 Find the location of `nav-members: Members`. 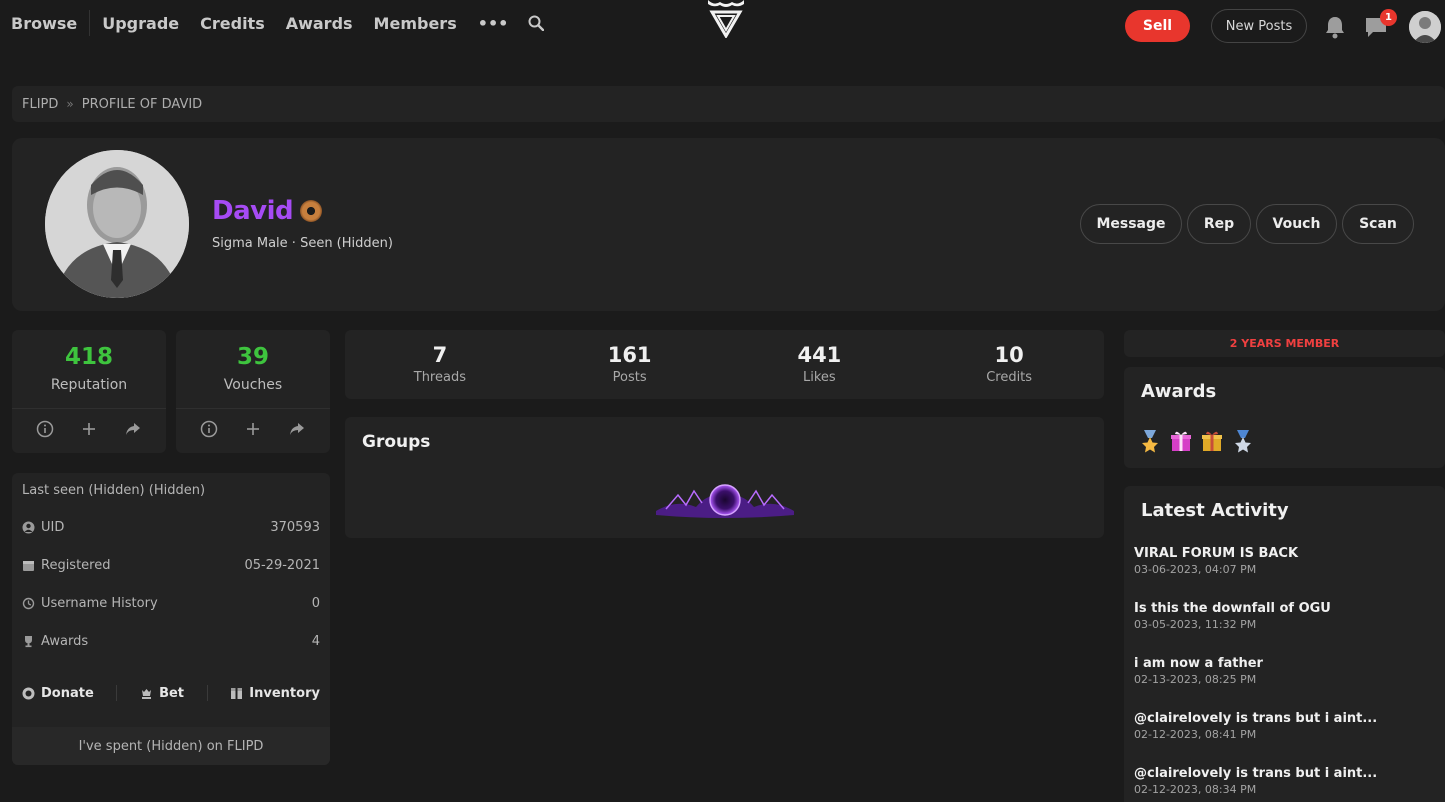

nav-members: Members is located at coordinates (415, 23).